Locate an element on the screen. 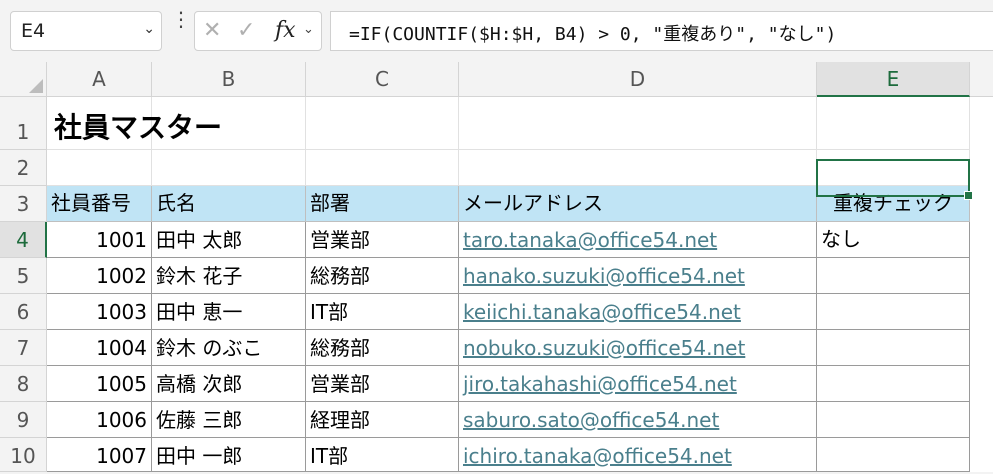 Image resolution: width=993 pixels, height=474 pixels. cell-id: 1006 is located at coordinates (99, 420).